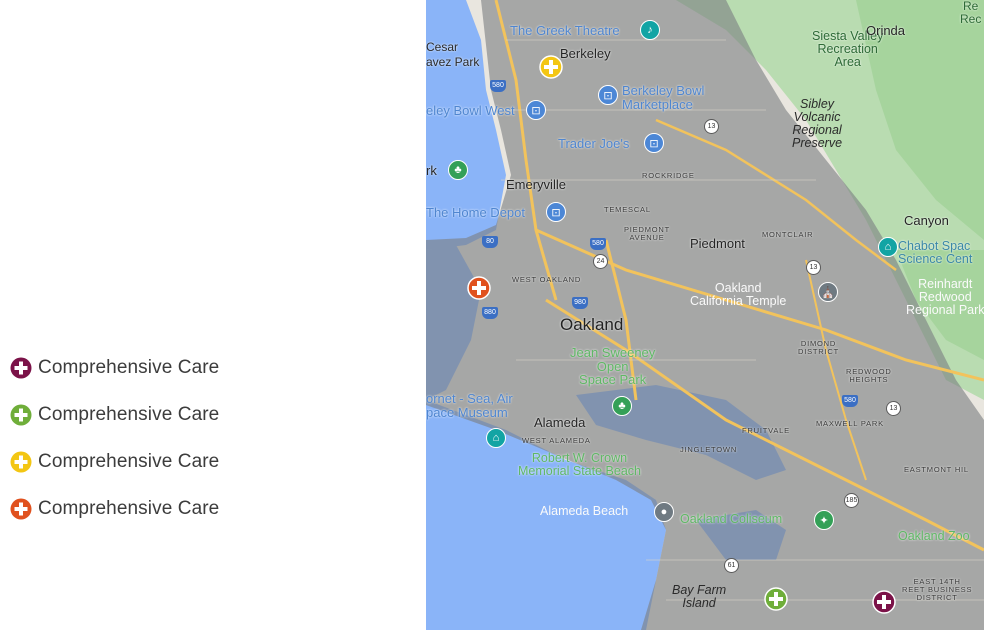 The image size is (994, 630). What do you see at coordinates (935, 259) in the screenshot?
I see `poi-chabot-line2: Science Cent` at bounding box center [935, 259].